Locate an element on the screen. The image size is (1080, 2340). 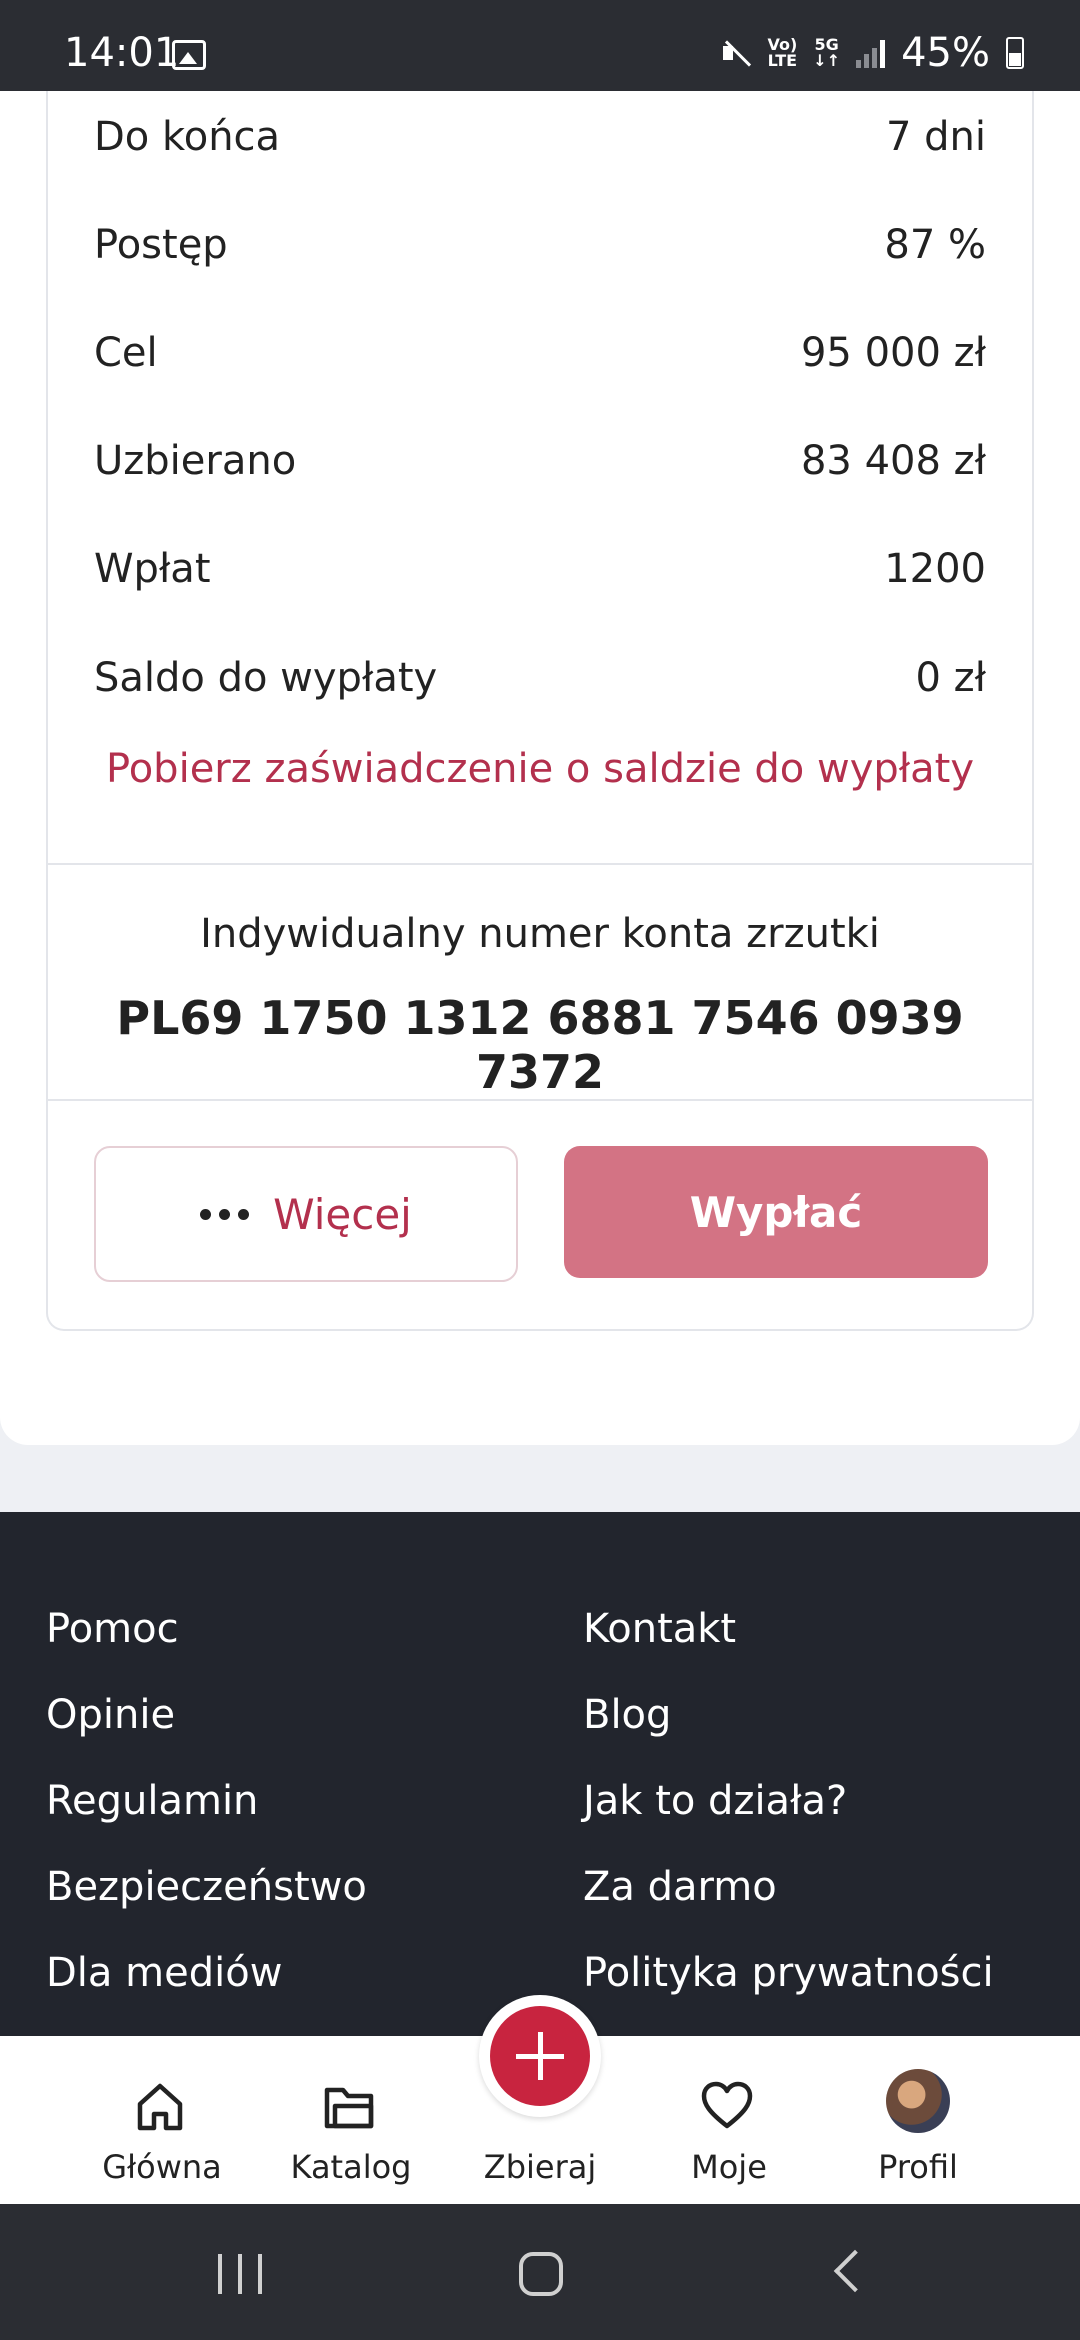
plus-icon is located at coordinates (540, 2056).